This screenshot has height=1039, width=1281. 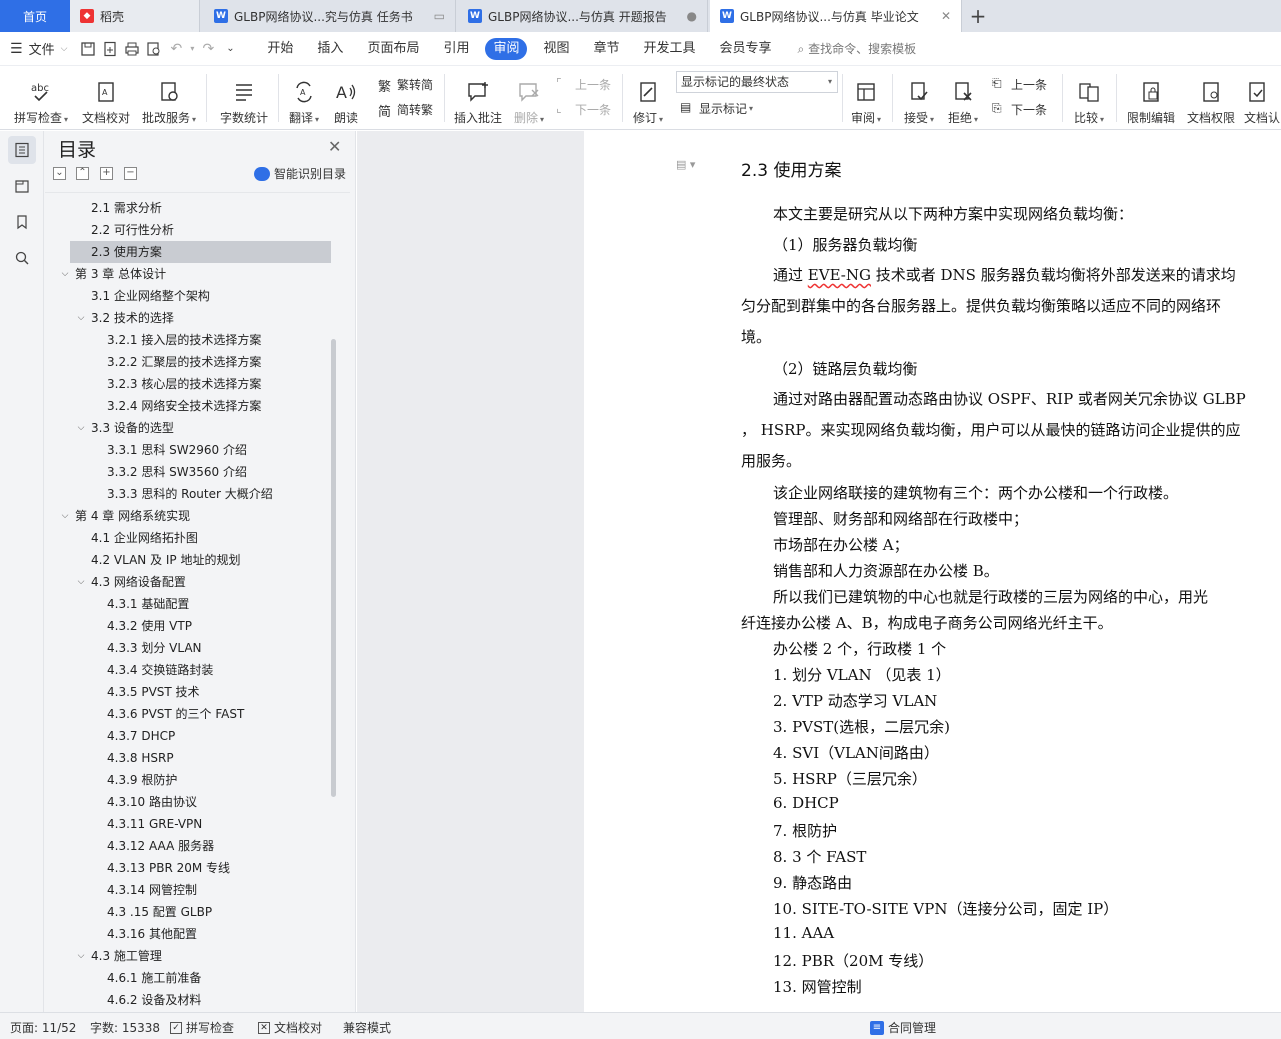 I want to click on toc-item: 2.2 可行性分析, so click(x=187, y=230).